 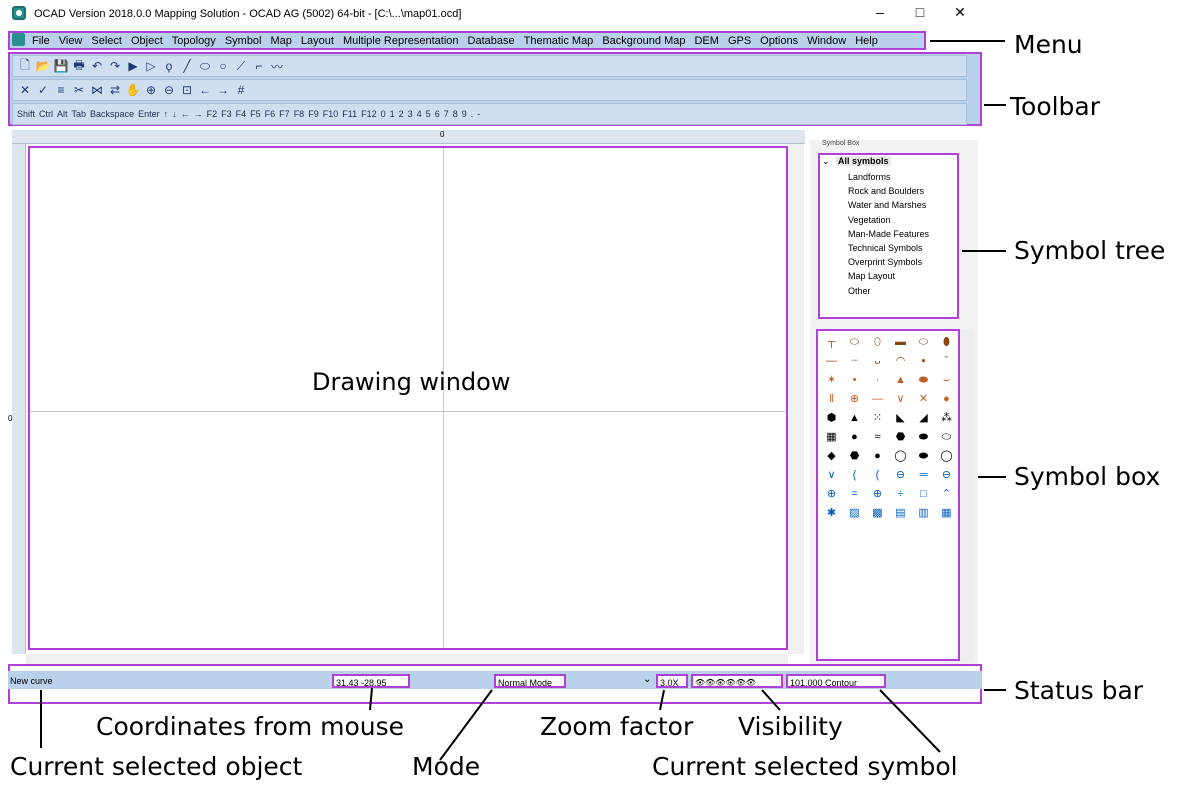 I want to click on mode-arrow, so click(x=466, y=725).